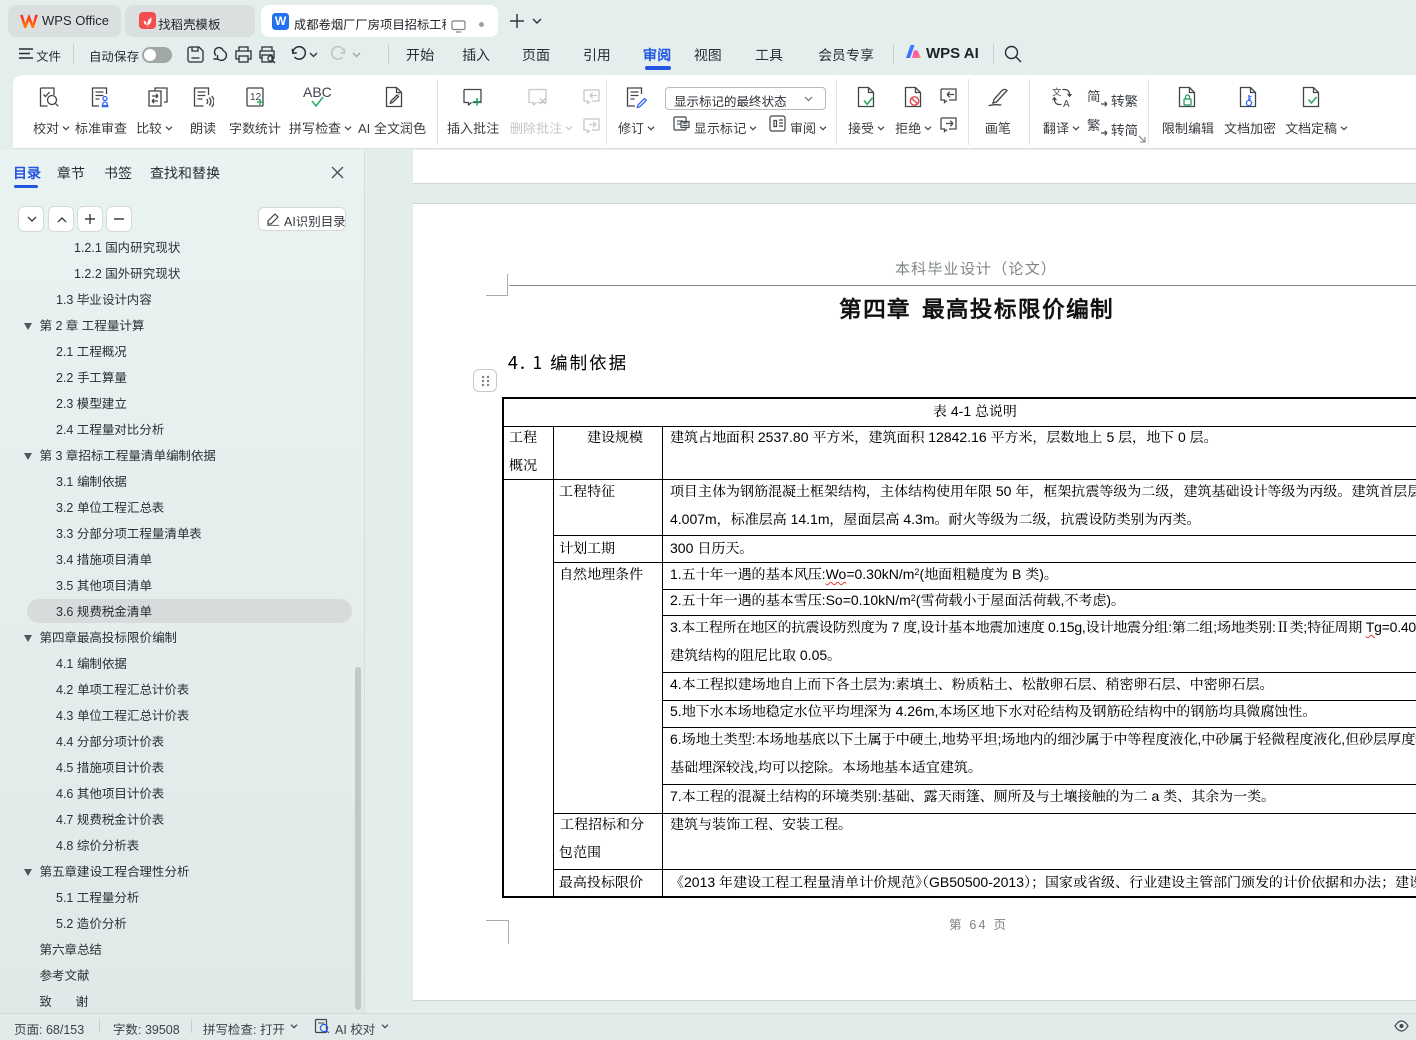 The height and width of the screenshot is (1040, 1416). What do you see at coordinates (1094, 96) in the screenshot?
I see `svg-text: 简` at bounding box center [1094, 96].